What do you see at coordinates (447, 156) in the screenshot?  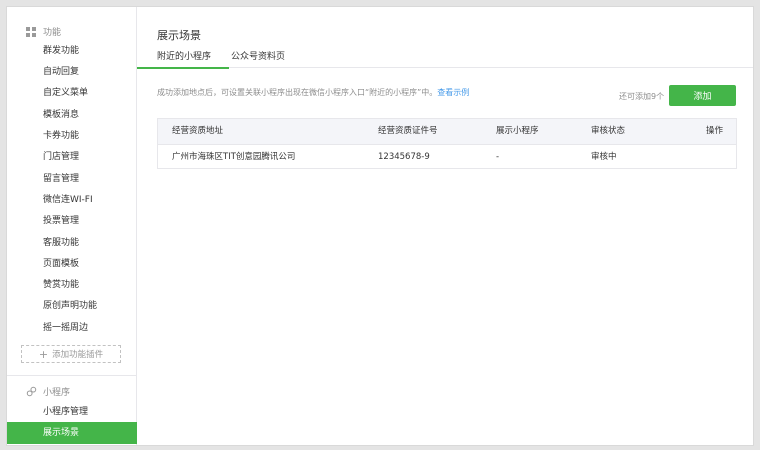 I see `table-row: 广州市海珠区TIT创意园腾讯公司 12345678-9 - 审核中` at bounding box center [447, 156].